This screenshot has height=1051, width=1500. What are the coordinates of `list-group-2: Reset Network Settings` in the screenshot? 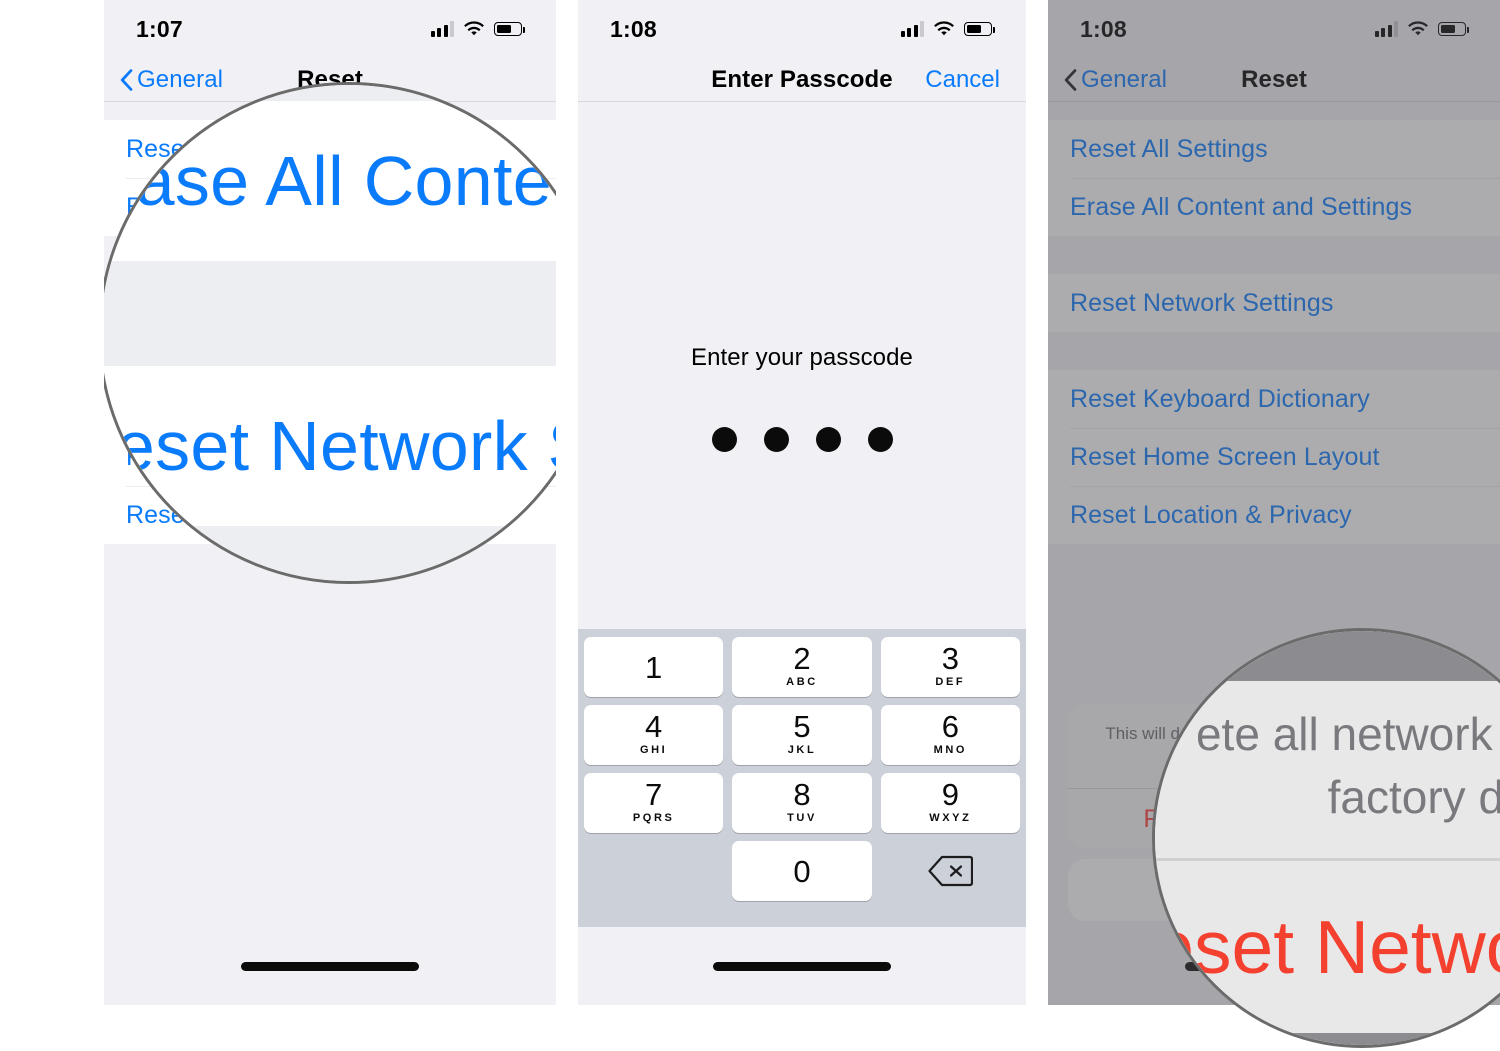 It's located at (1274, 303).